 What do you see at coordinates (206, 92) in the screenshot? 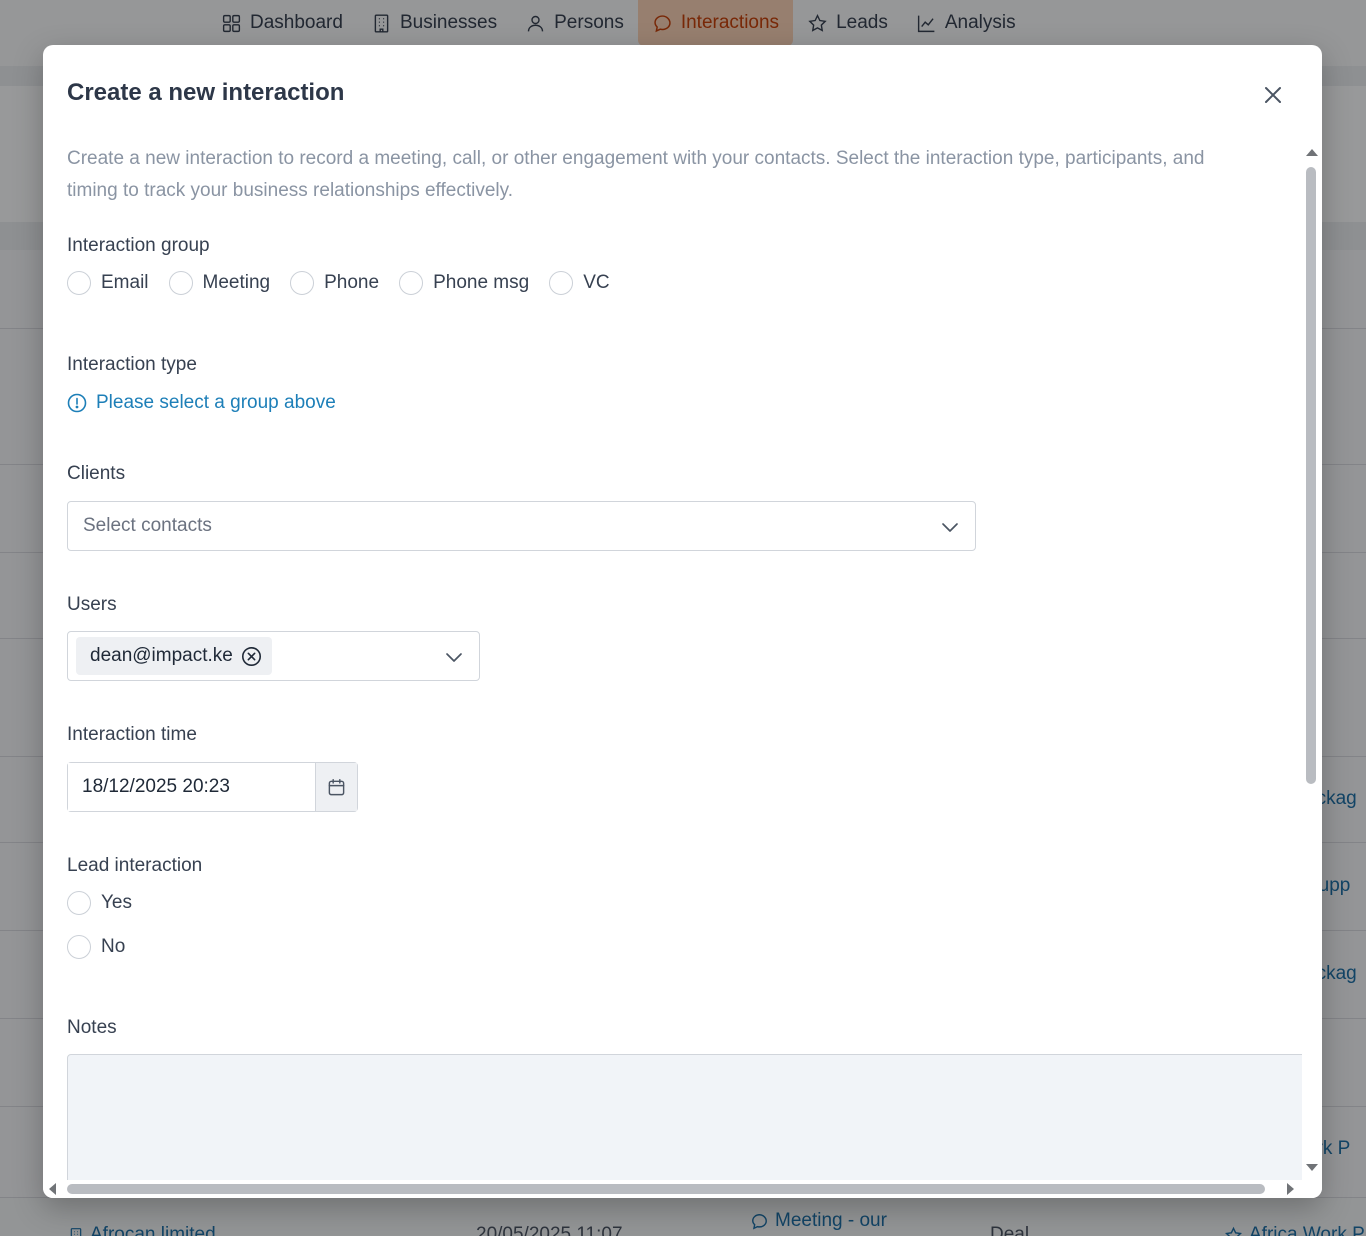
I see `modal-title: Create a new interaction` at bounding box center [206, 92].